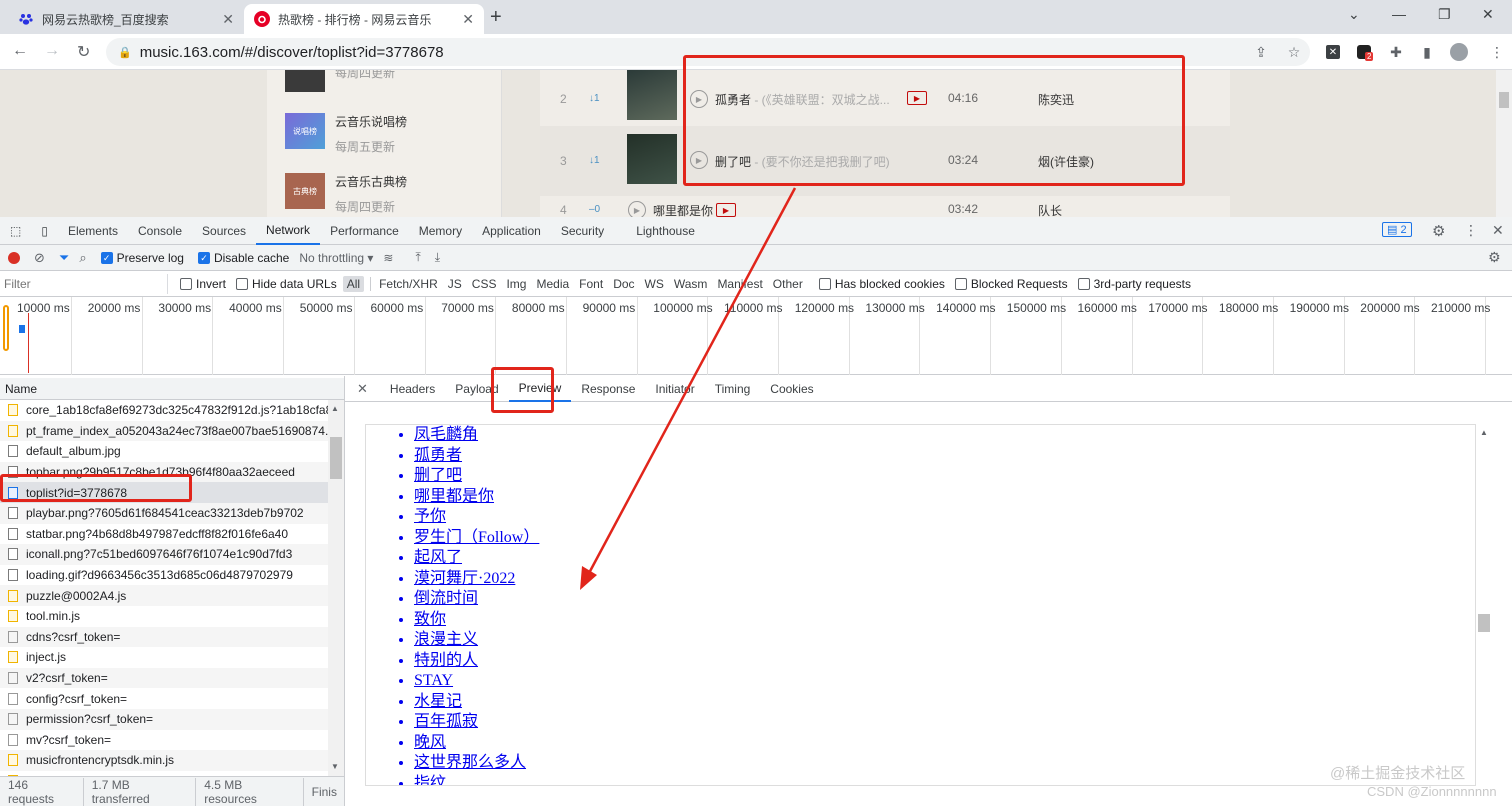  Describe the element at coordinates (1432, 791) in the screenshot. I see `watermark-csdn: CSDN @Zionnnnnnnn` at that location.